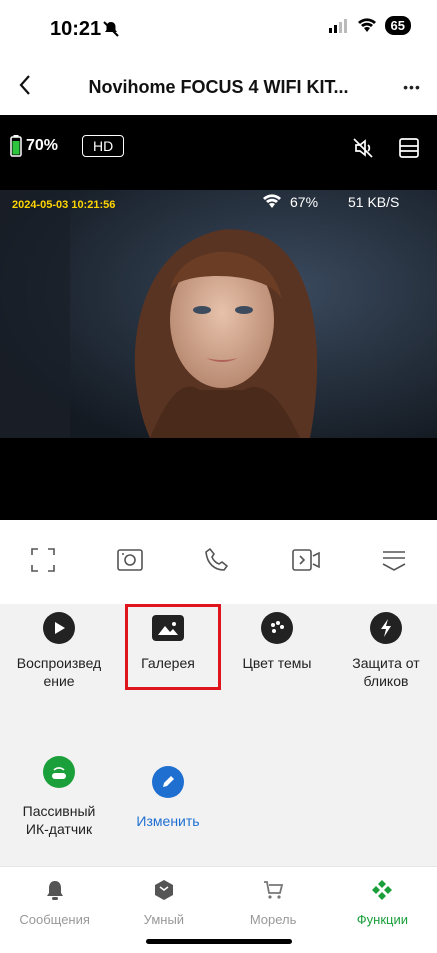 The image size is (437, 953). I want to click on mute-button, so click(363, 150).